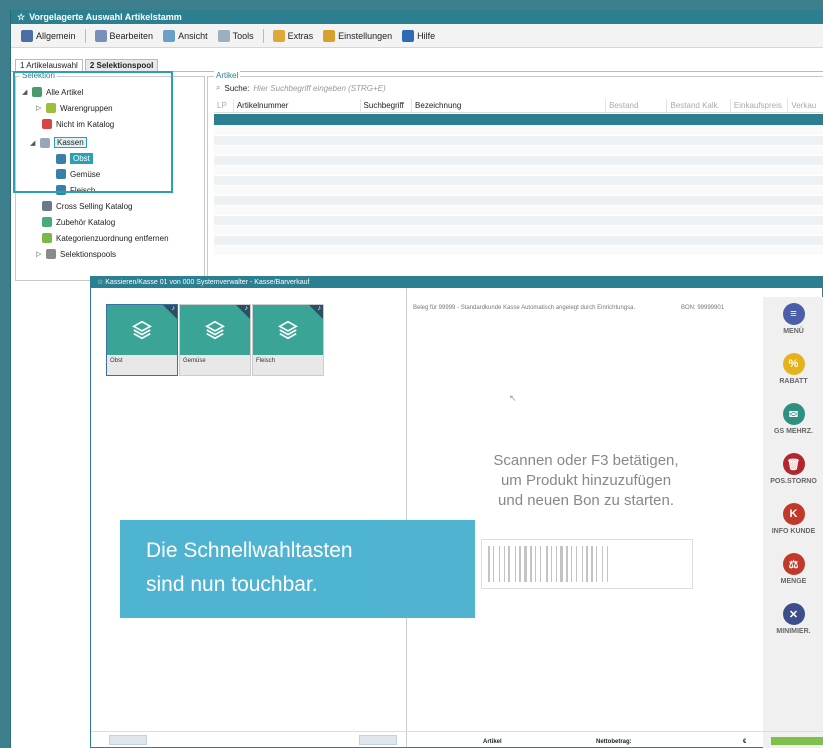  I want to click on quick-tile-gemuese: ♪ Gemüse, so click(215, 340).